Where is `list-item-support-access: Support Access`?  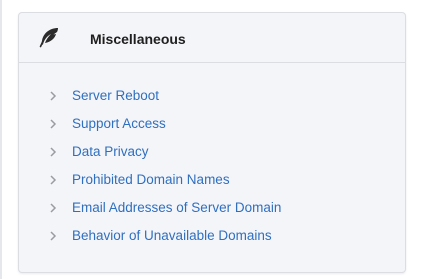 list-item-support-access: Support Access is located at coordinates (212, 127).